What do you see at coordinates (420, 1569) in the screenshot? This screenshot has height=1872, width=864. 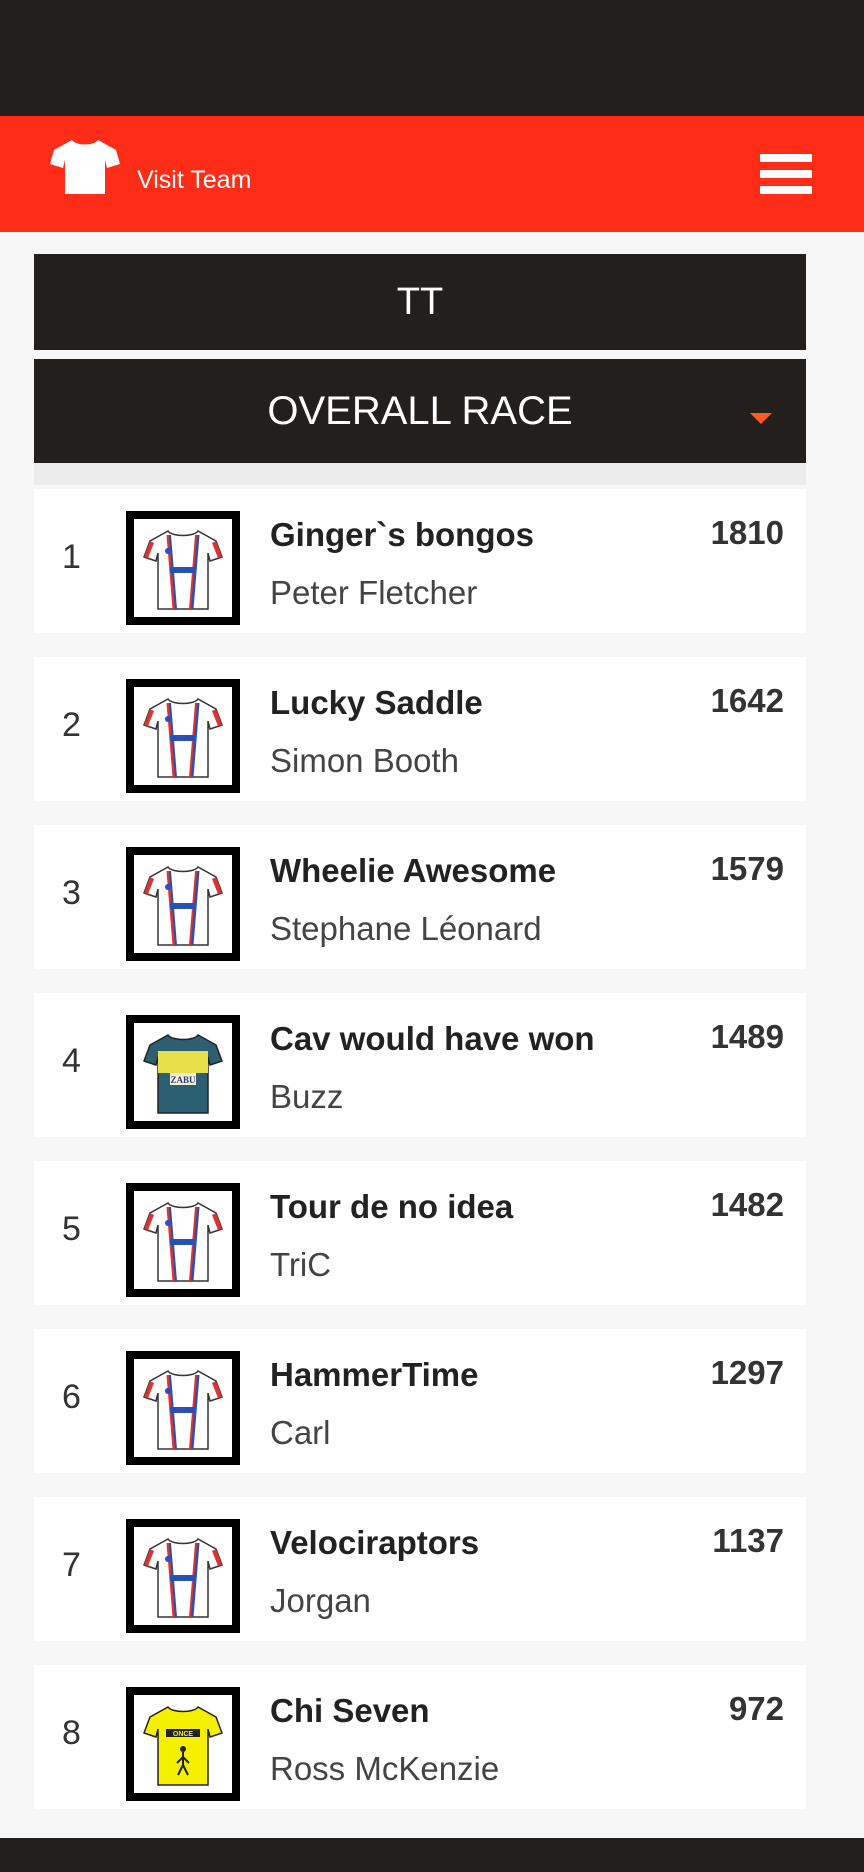 I see `standings-row: 7 Velociraptors Jorgan 1137` at bounding box center [420, 1569].